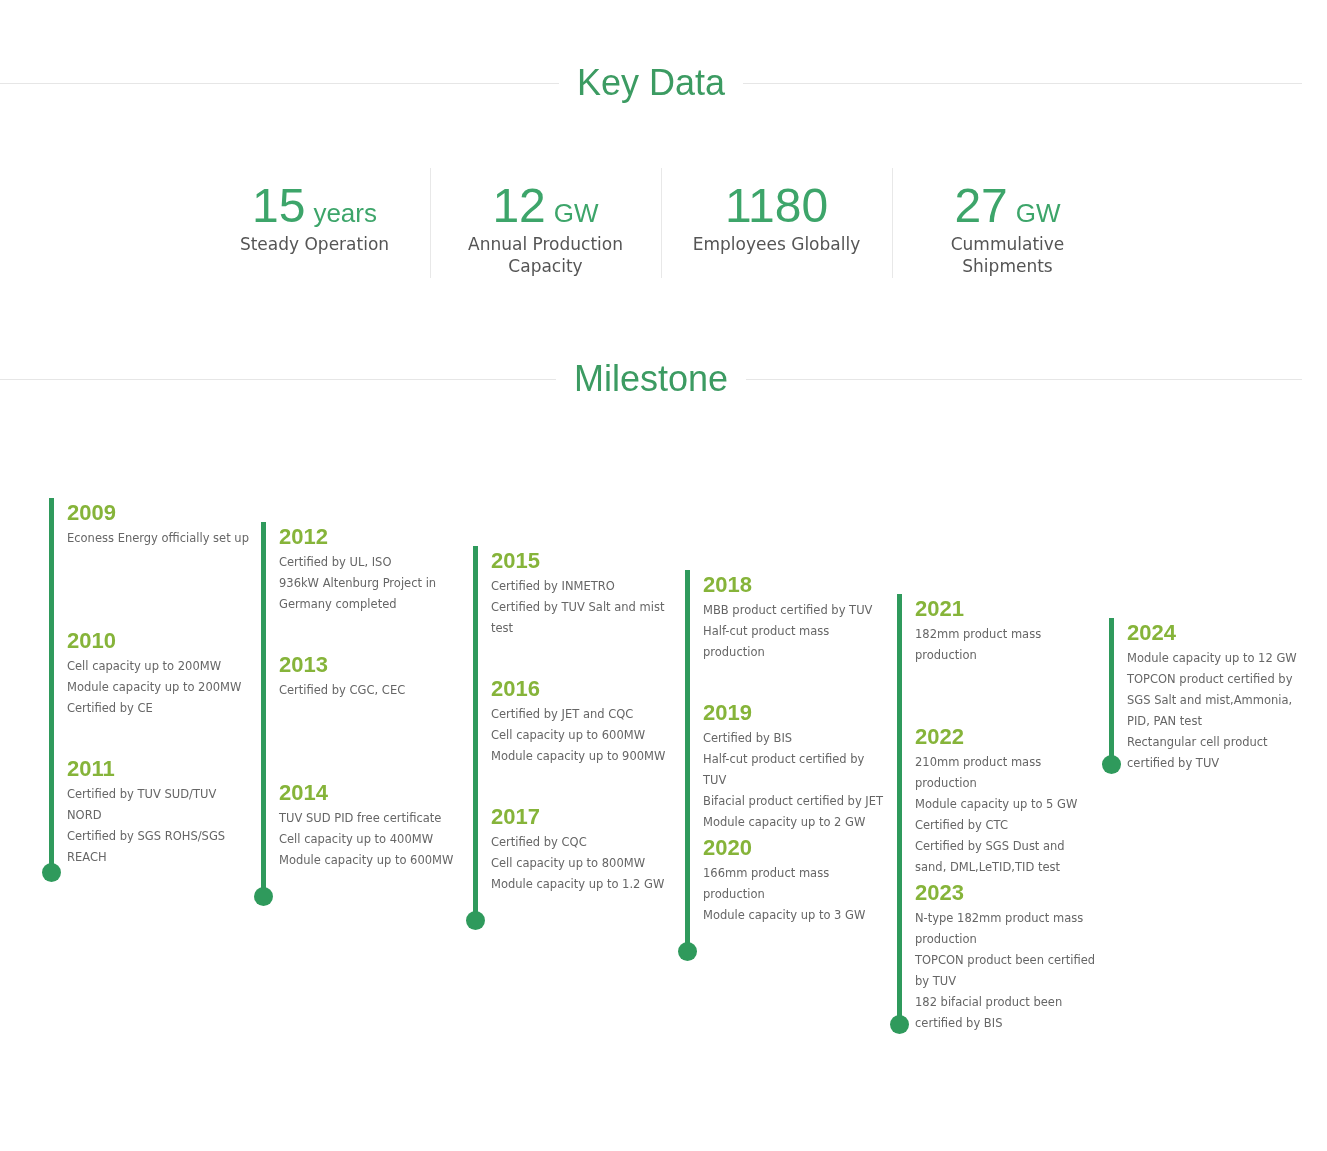  I want to click on stat-value: 12, so click(519, 205).